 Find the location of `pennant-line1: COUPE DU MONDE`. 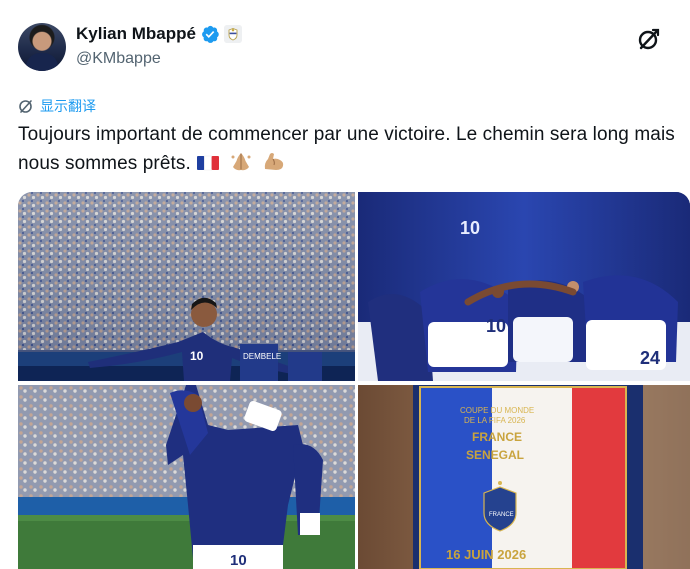

pennant-line1: COUPE DU MONDE is located at coordinates (497, 410).